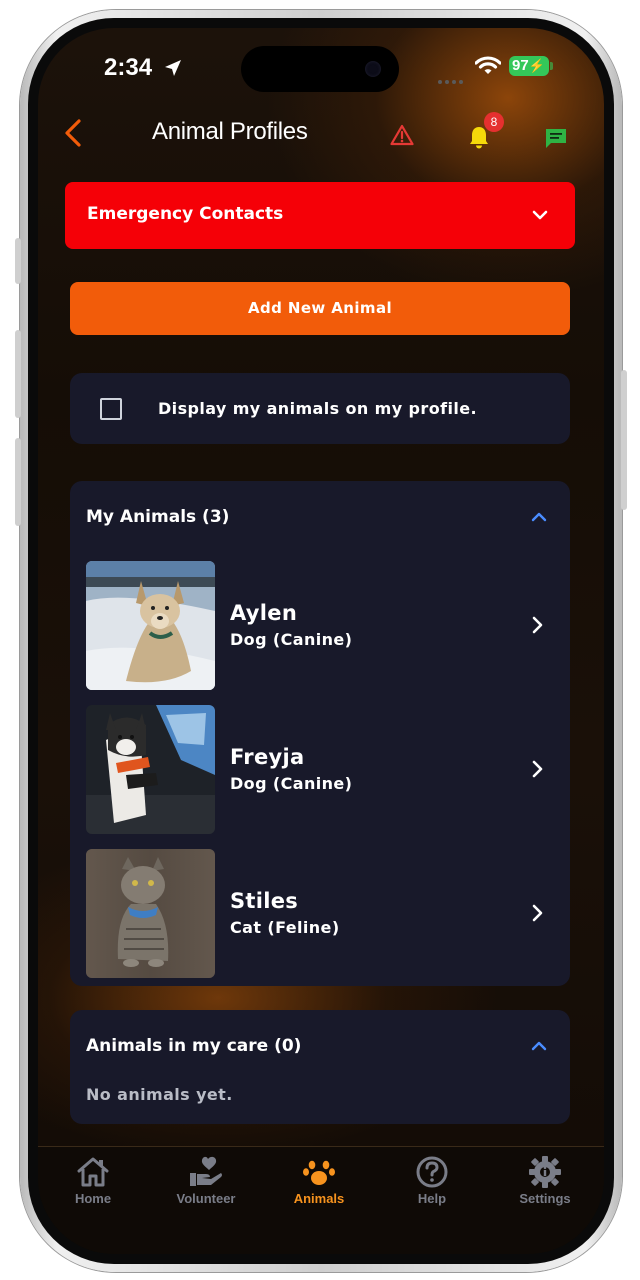 The width and height of the screenshot is (640, 1280). What do you see at coordinates (194, 1046) in the screenshot?
I see `animals-in-care-title: Animals in my care (0)` at bounding box center [194, 1046].